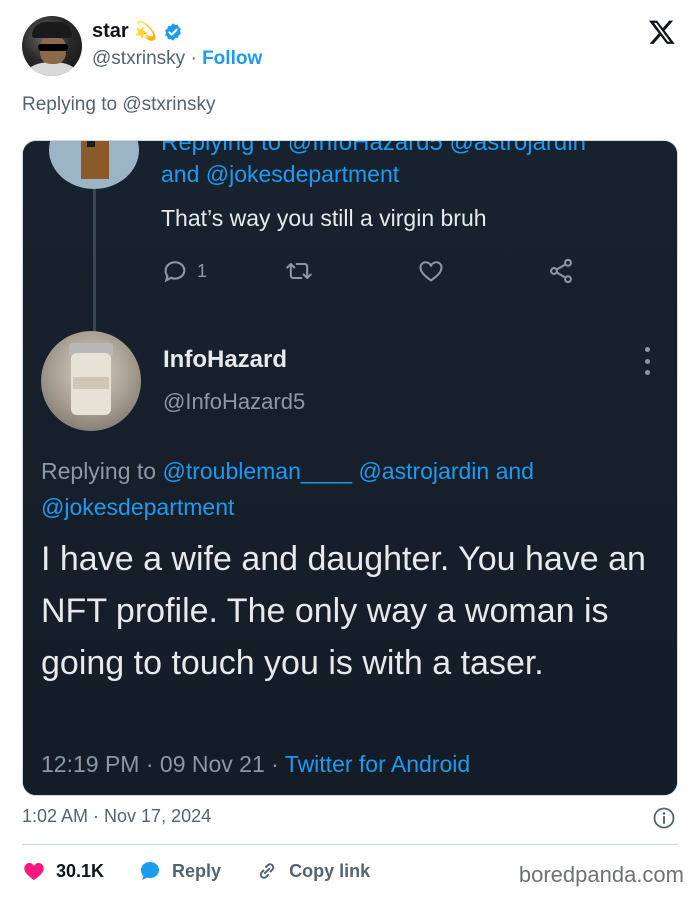 Image resolution: width=700 pixels, height=898 pixels. I want to click on action-bar: 30.1K Reply Copy link, so click(213, 871).